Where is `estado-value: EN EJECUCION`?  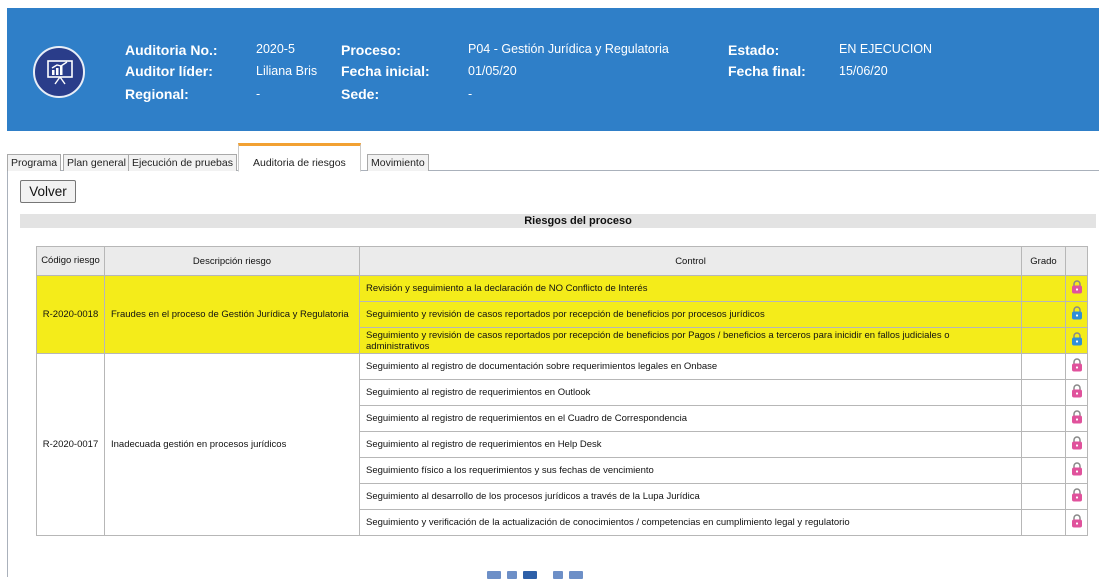 estado-value: EN EJECUCION is located at coordinates (886, 49).